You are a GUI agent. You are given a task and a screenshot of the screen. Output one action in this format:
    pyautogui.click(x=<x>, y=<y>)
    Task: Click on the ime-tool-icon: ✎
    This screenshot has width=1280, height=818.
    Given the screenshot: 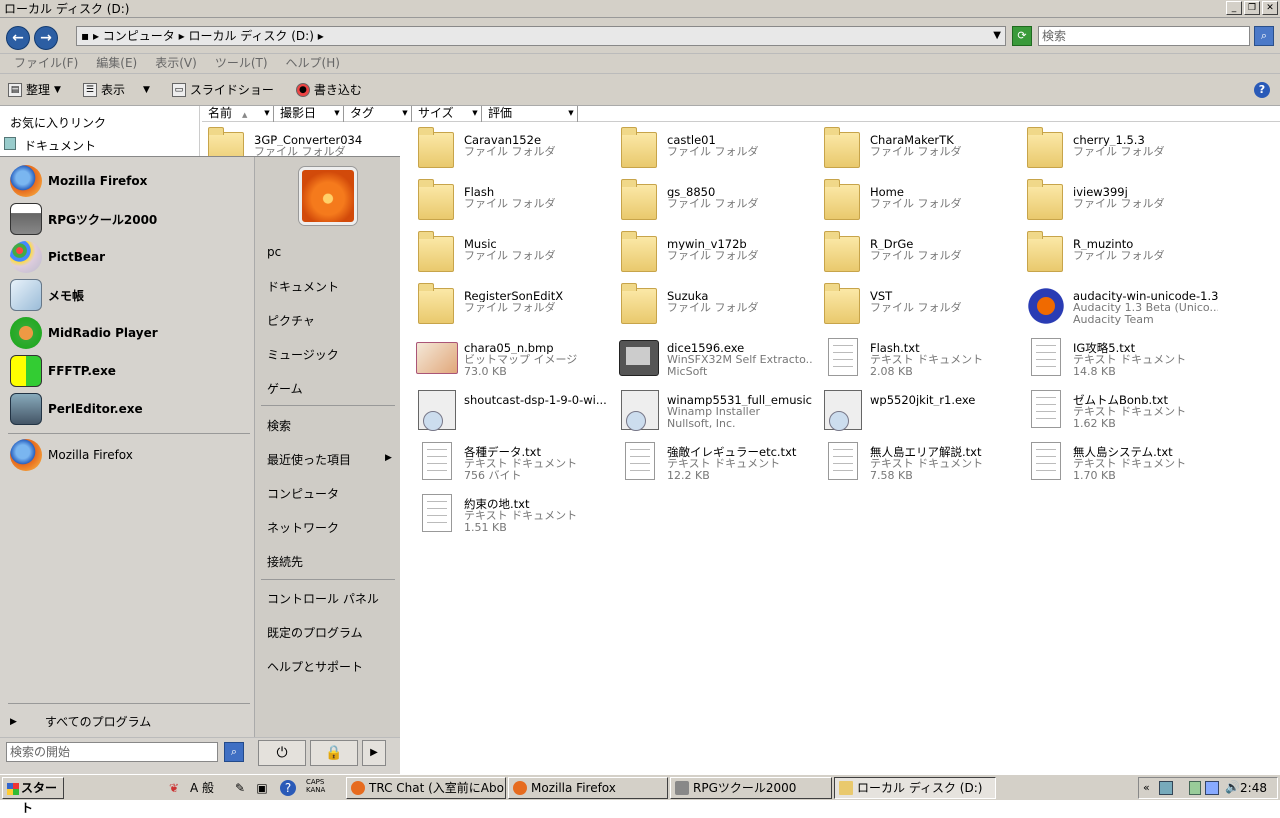 What is the action you would take?
    pyautogui.click(x=240, y=788)
    